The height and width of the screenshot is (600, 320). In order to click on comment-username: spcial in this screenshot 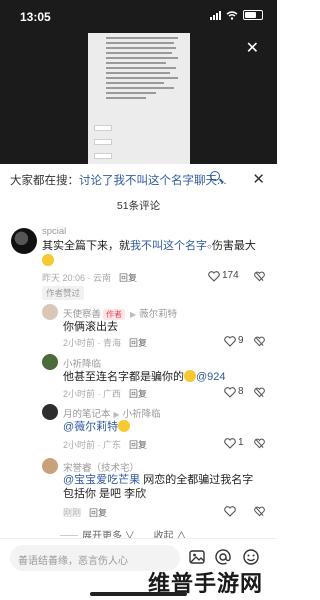, I will do `click(54, 231)`.